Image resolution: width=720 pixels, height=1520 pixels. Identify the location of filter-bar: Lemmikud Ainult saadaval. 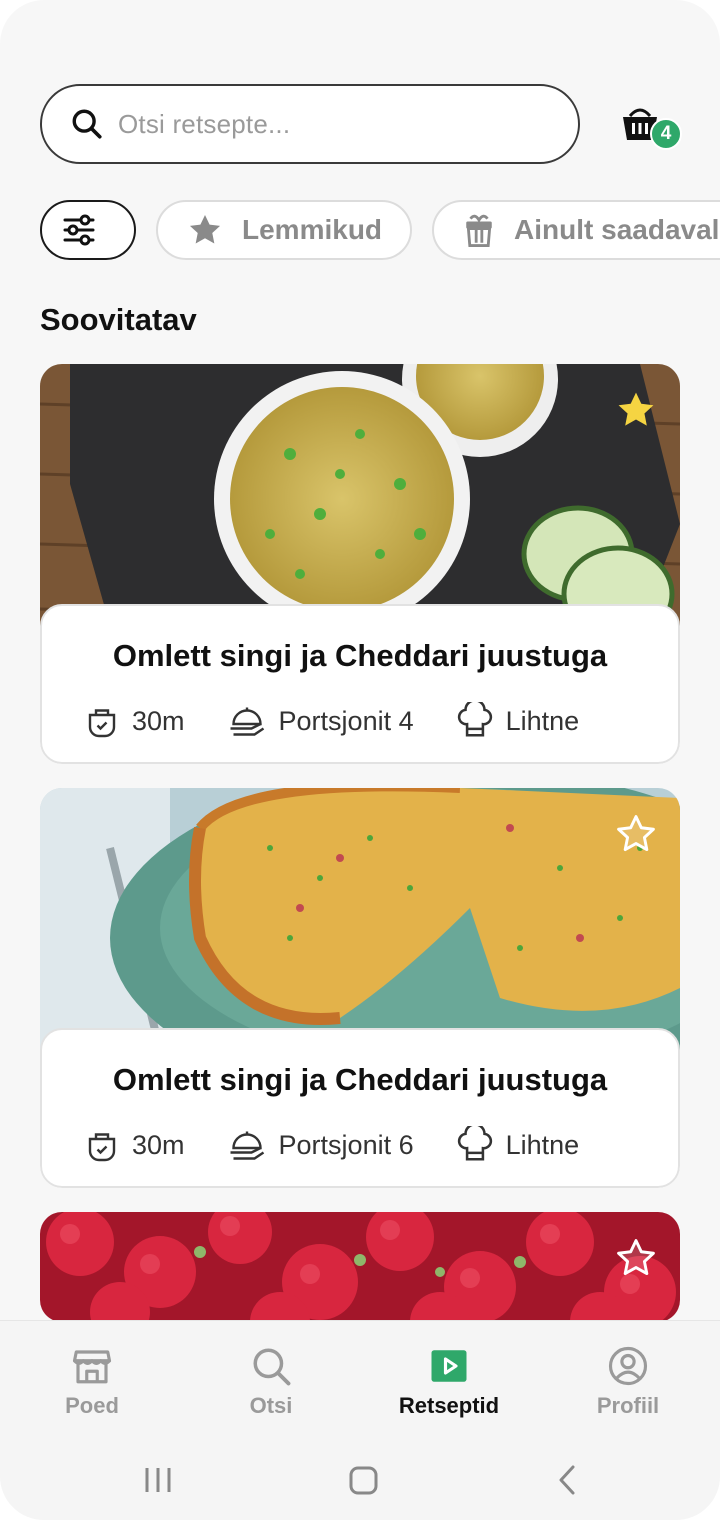
(380, 230).